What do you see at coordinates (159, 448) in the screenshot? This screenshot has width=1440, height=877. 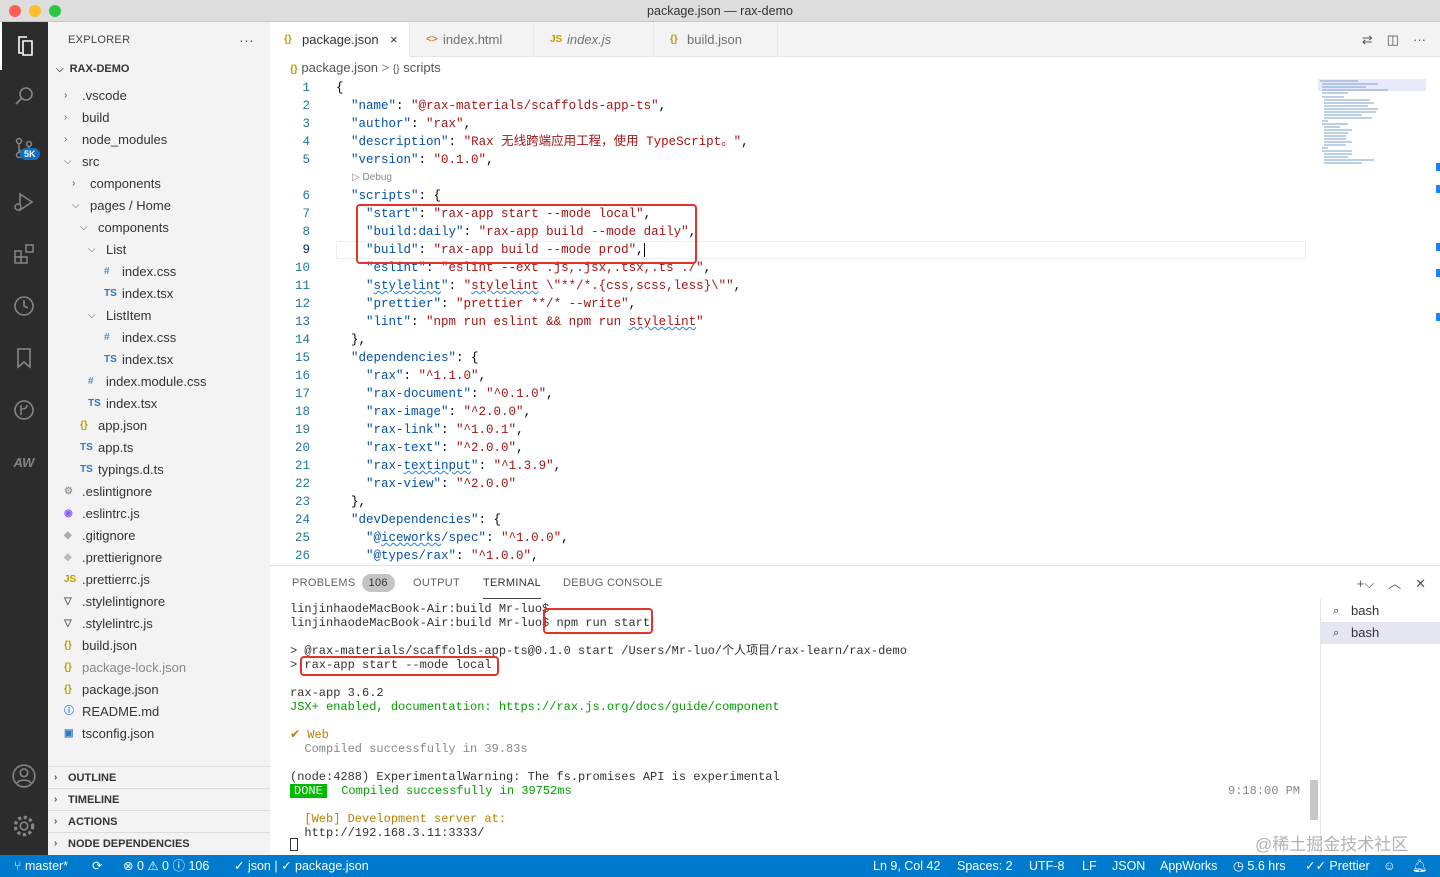 I see `tree-file: TS app.ts` at bounding box center [159, 448].